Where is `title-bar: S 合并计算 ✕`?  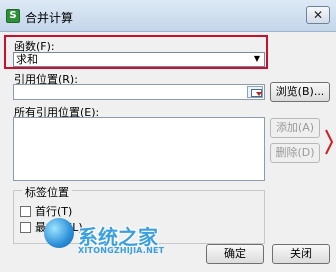 title-bar: S 合并计算 ✕ is located at coordinates (168, 16).